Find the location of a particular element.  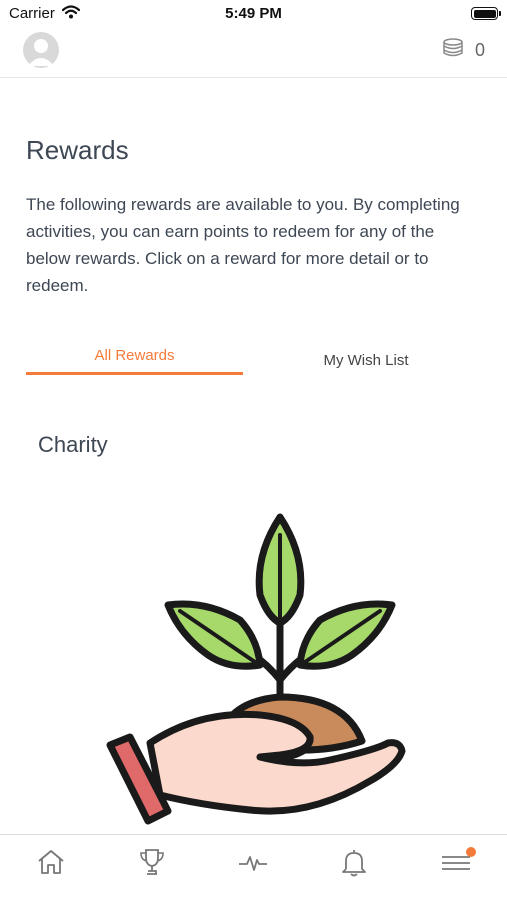

avatar is located at coordinates (41, 50).